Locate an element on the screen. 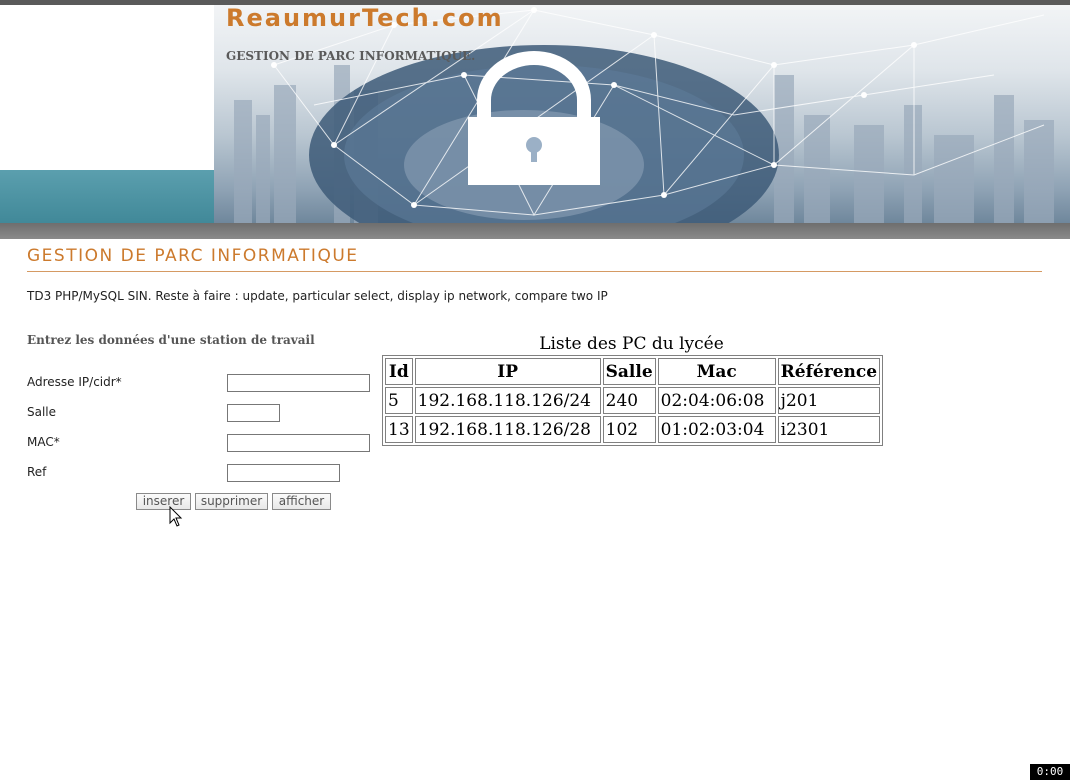 This screenshot has height=780, width=1070. cell-reference: j201 is located at coordinates (829, 400).